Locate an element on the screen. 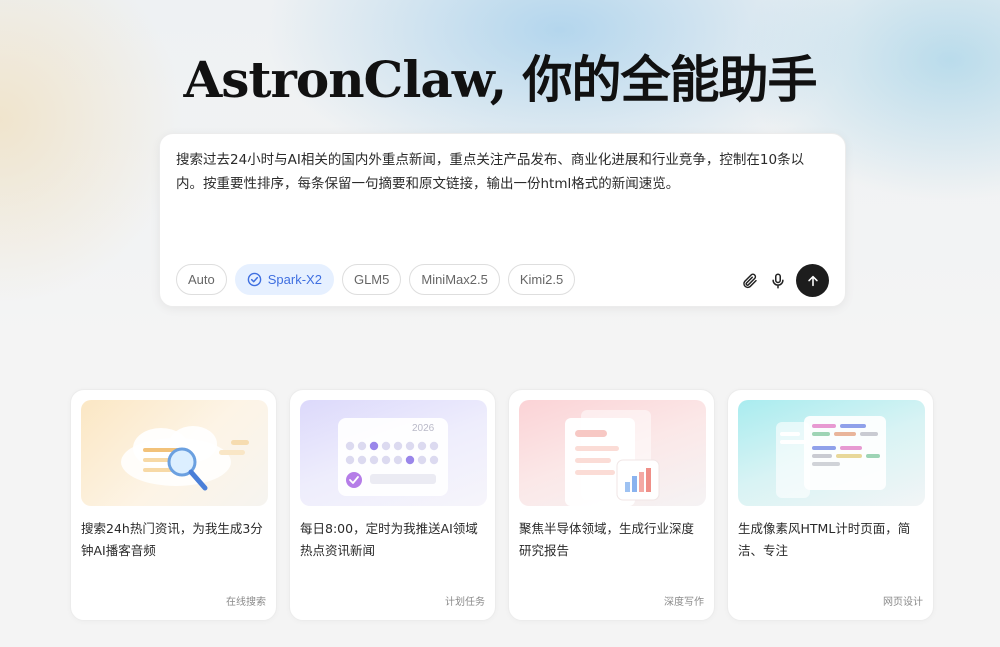 Image resolution: width=1000 pixels, height=647 pixels. model-chip-label: MiniMax2.5 is located at coordinates (454, 279).